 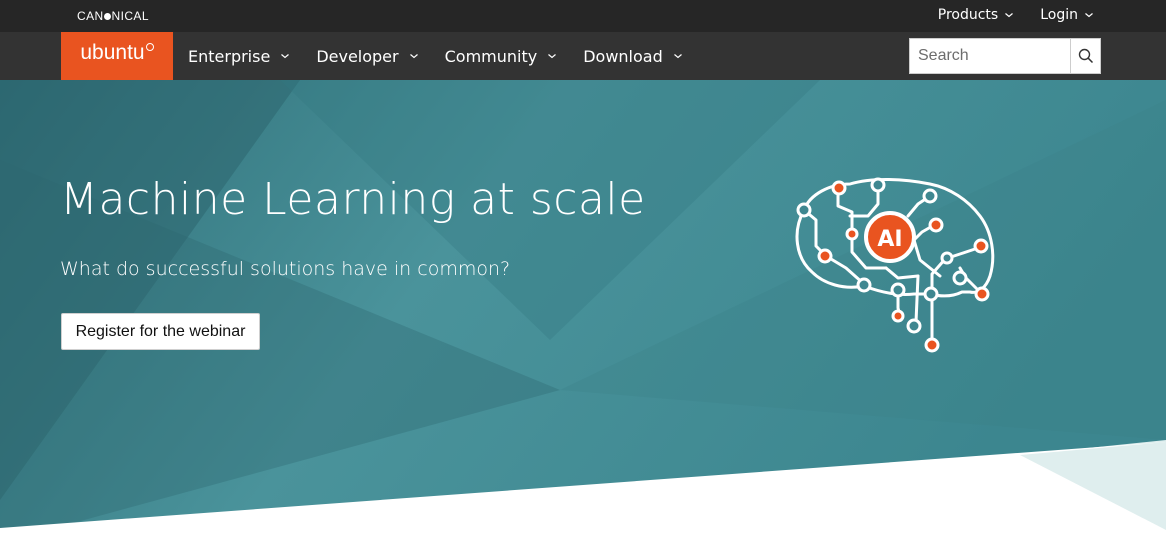 I want to click on login-menu: Login, so click(x=1067, y=15).